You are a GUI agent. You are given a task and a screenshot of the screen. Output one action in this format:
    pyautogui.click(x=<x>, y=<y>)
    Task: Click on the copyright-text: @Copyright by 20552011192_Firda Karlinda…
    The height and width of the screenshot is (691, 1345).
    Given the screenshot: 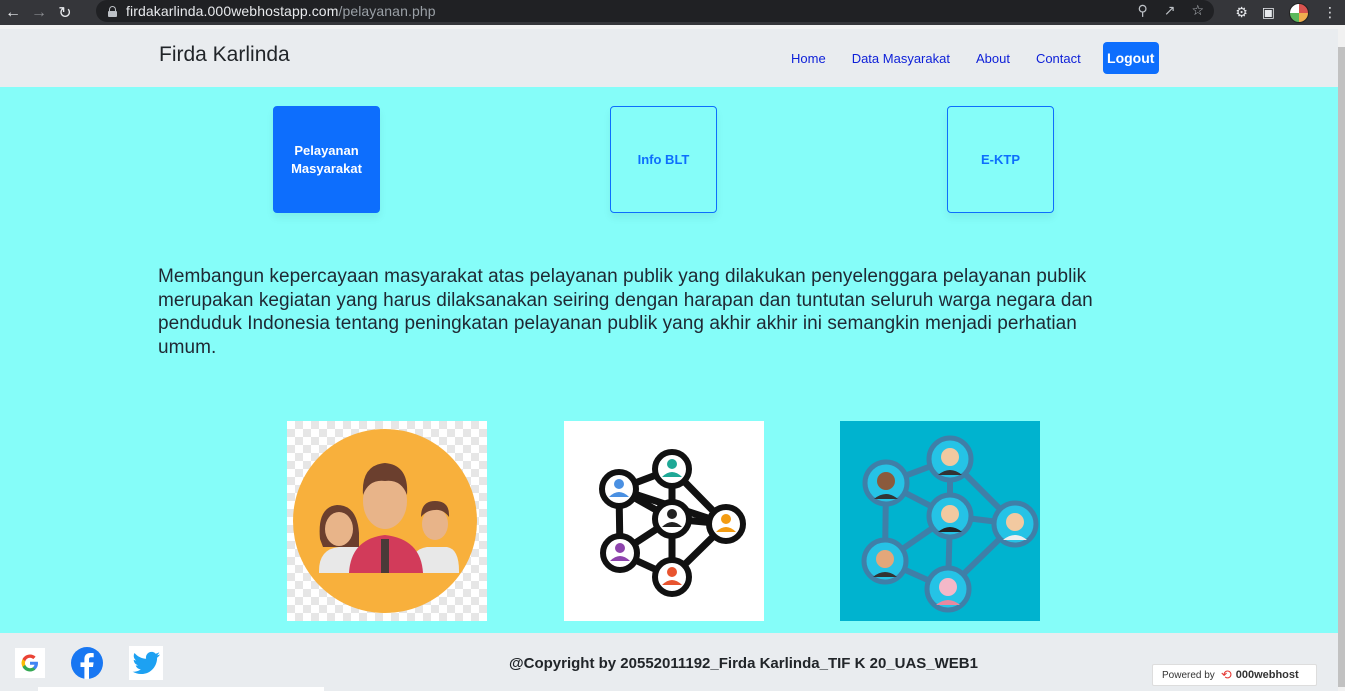 What is the action you would take?
    pyautogui.click(x=743, y=663)
    